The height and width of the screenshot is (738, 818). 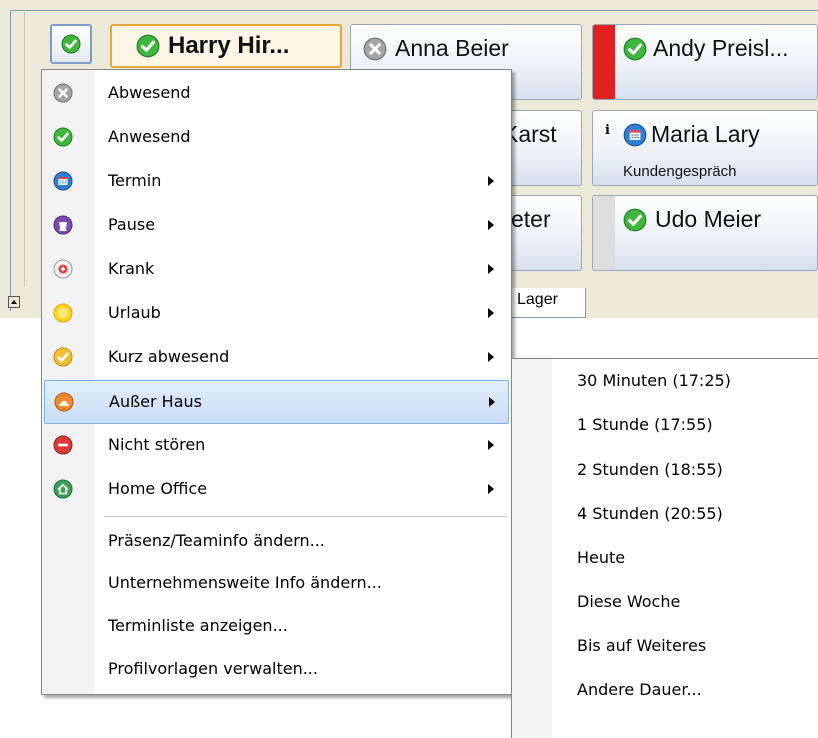 I want to click on menu-item-kurz-abwesend: Kurz abwesend, so click(x=276, y=358).